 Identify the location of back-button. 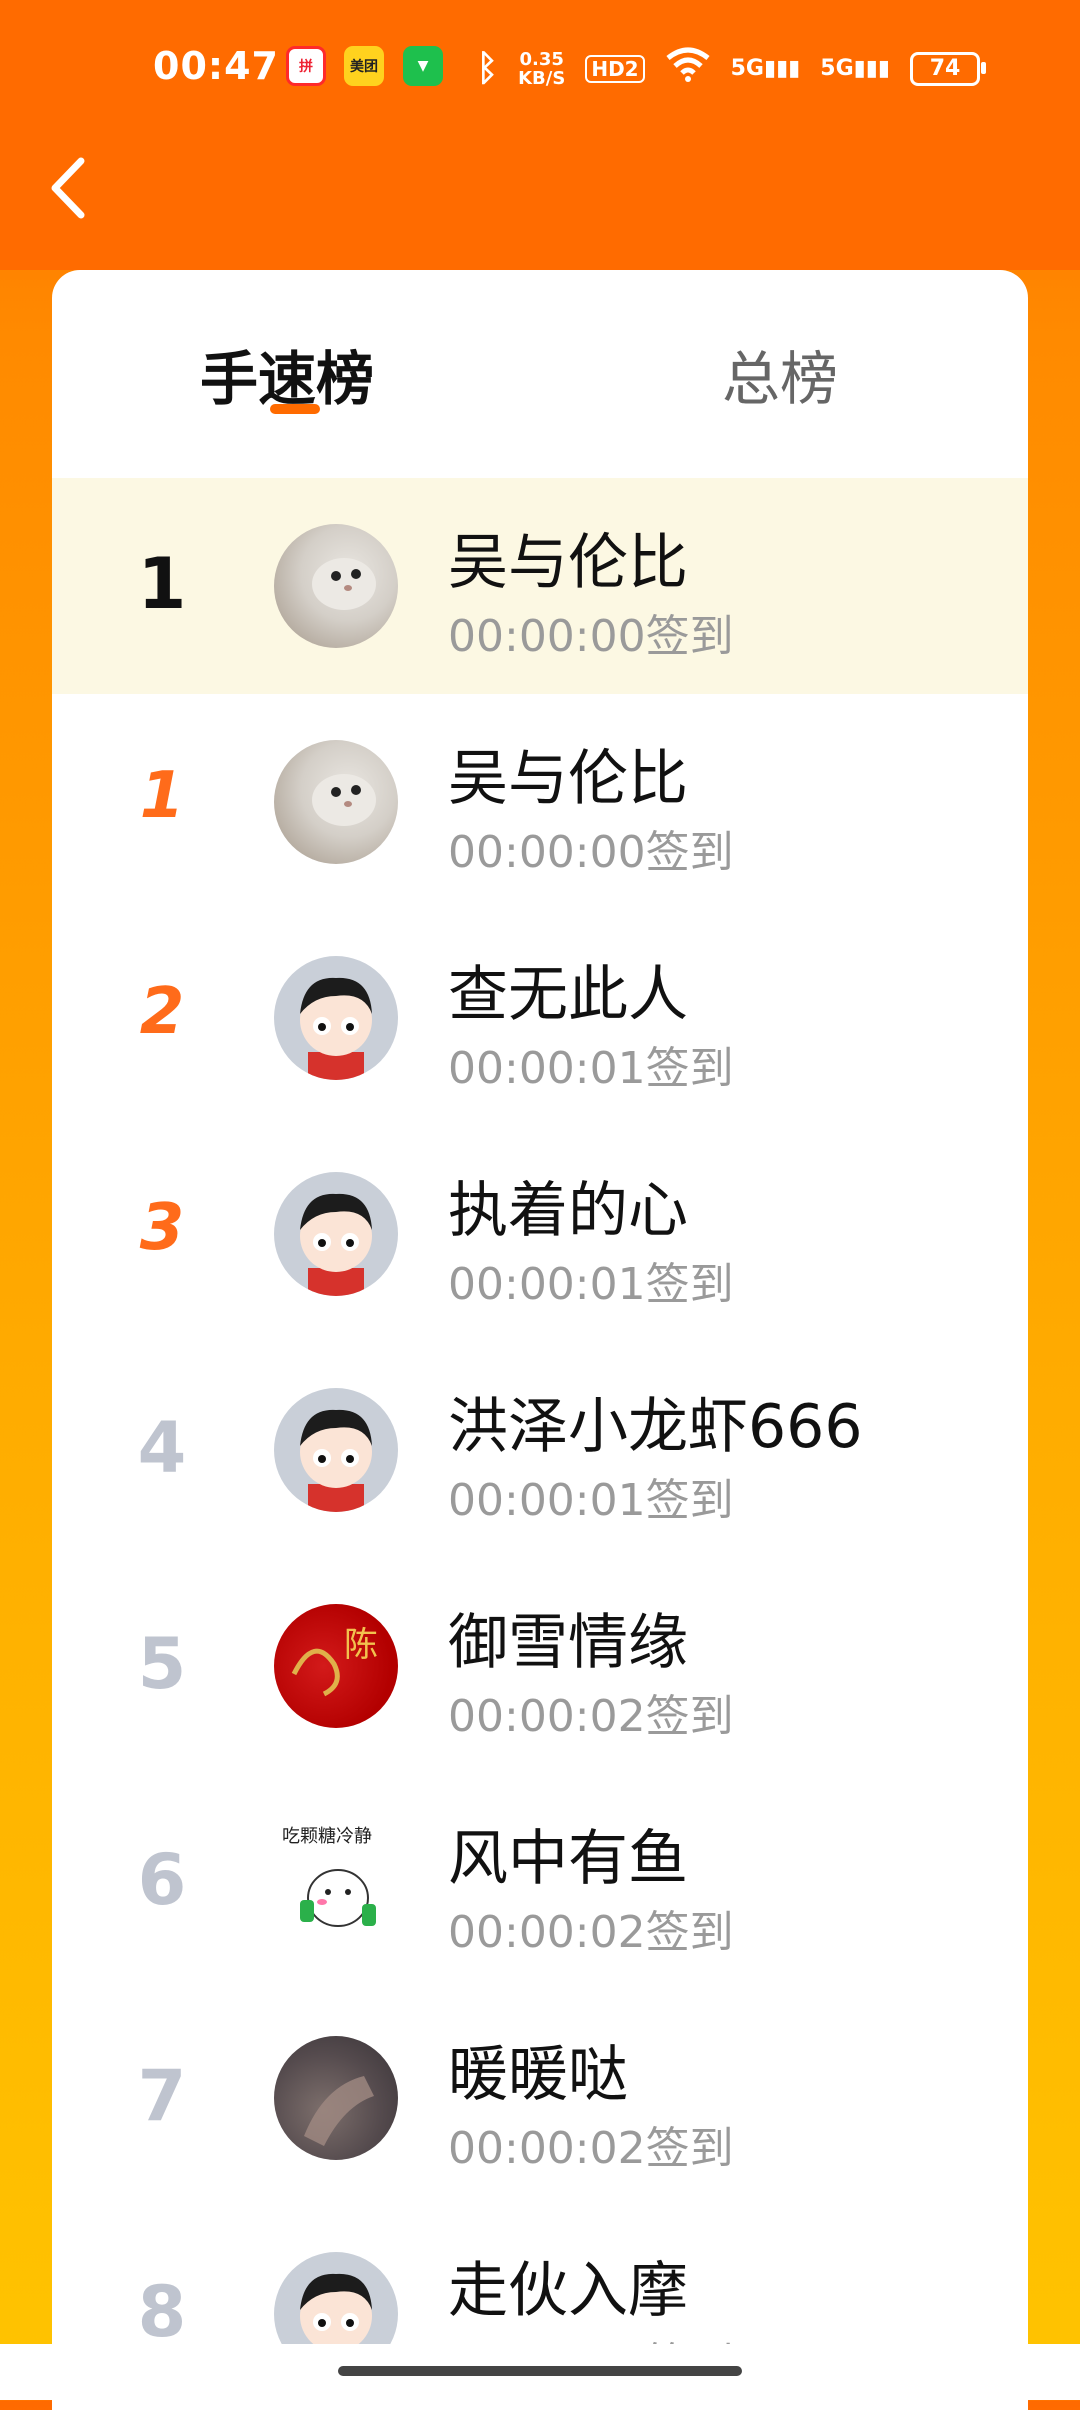
(70, 188).